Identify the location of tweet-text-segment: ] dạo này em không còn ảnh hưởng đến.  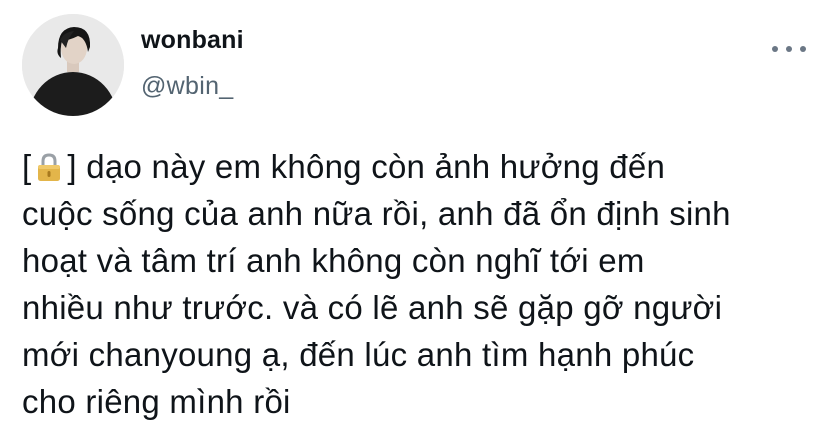
(366, 166).